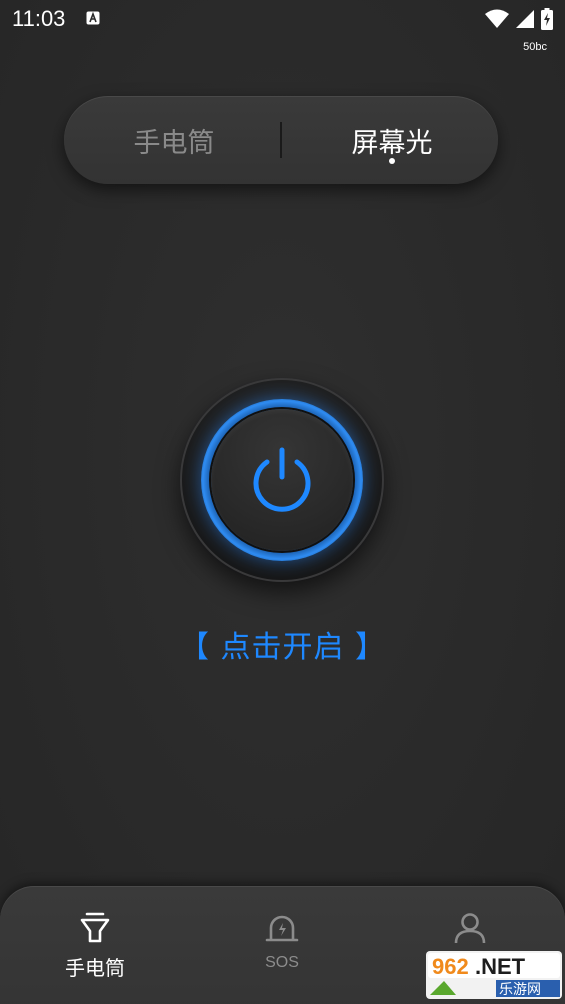 The width and height of the screenshot is (565, 1004). What do you see at coordinates (282, 962) in the screenshot?
I see `nav-label-sos: SOS` at bounding box center [282, 962].